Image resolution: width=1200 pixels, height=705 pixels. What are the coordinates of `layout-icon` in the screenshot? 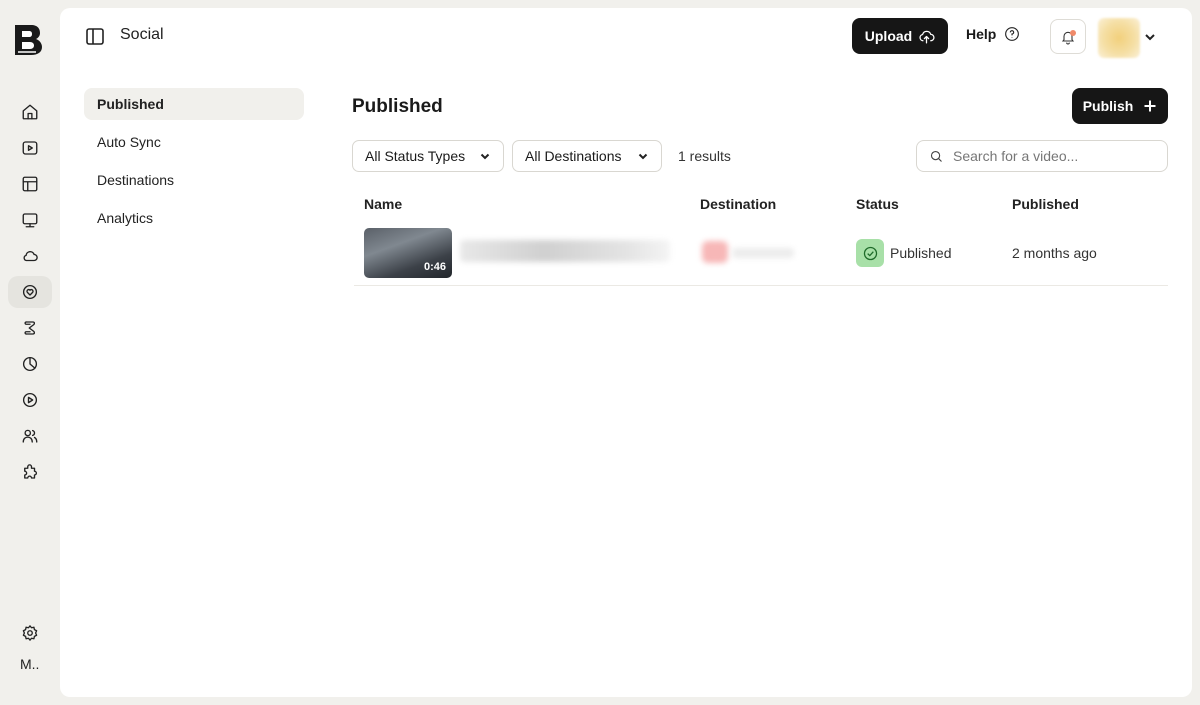 It's located at (30, 184).